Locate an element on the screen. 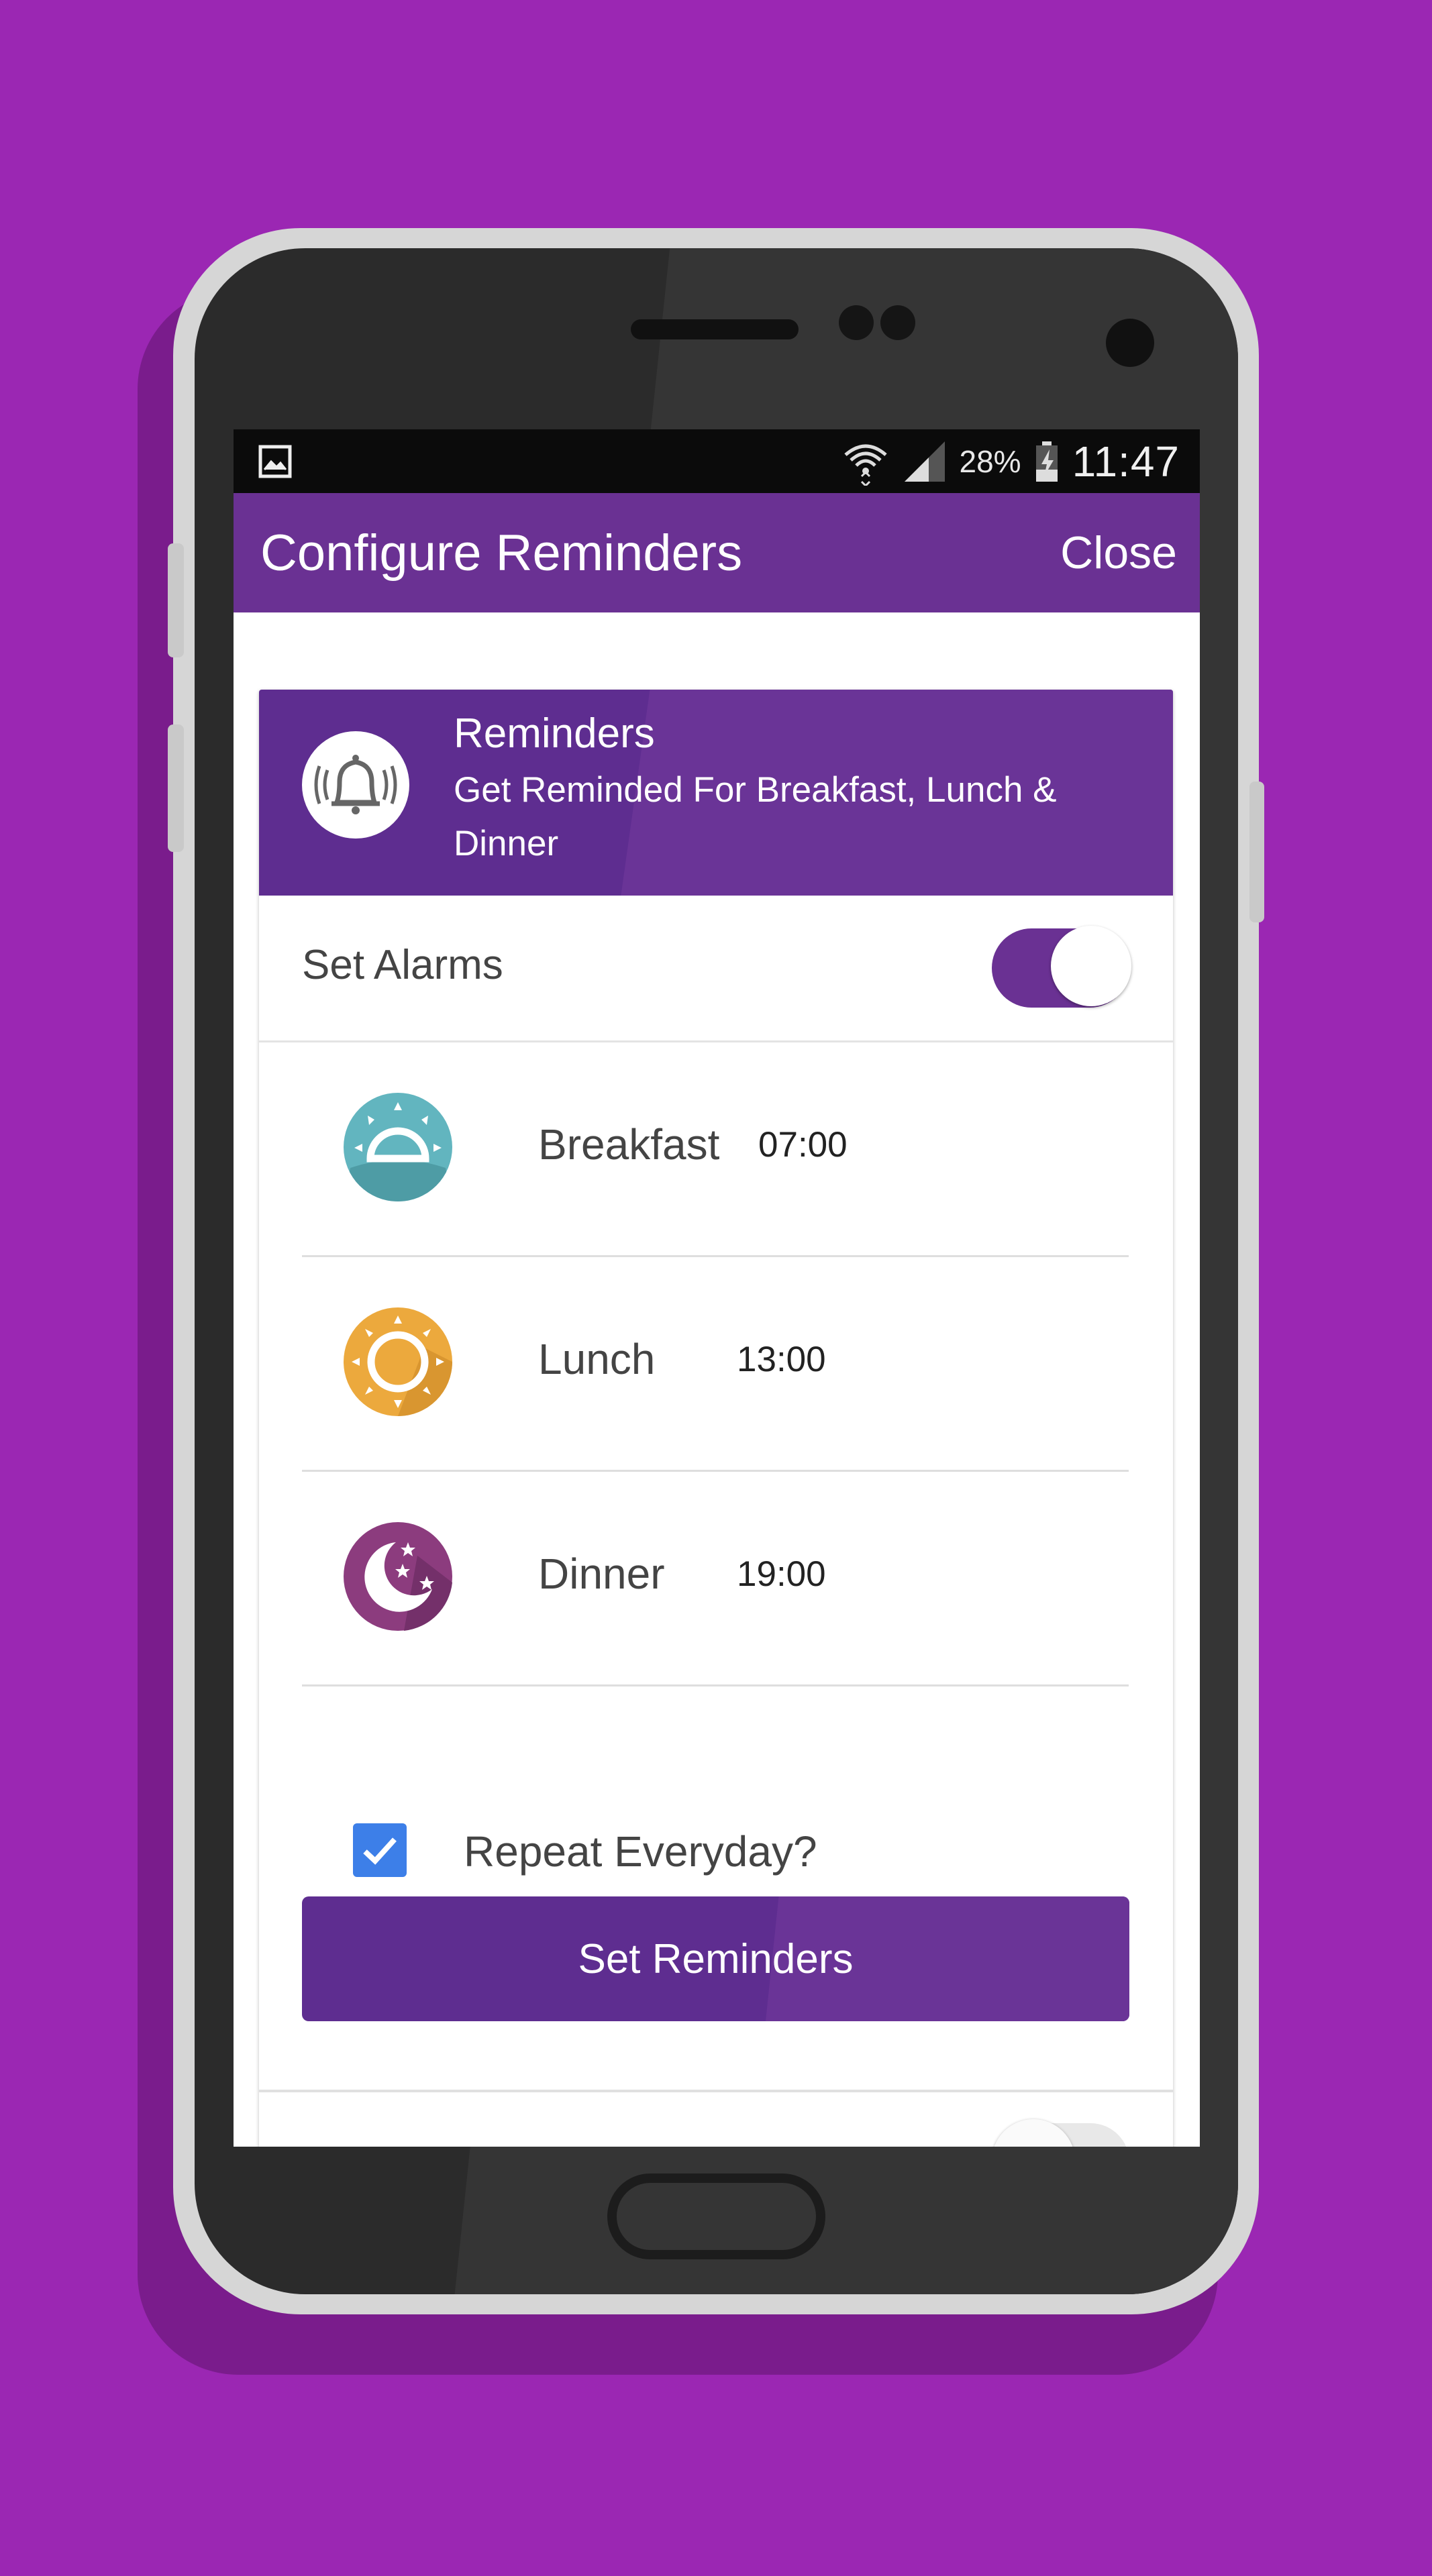  toggle-switch-off is located at coordinates (1060, 2133).